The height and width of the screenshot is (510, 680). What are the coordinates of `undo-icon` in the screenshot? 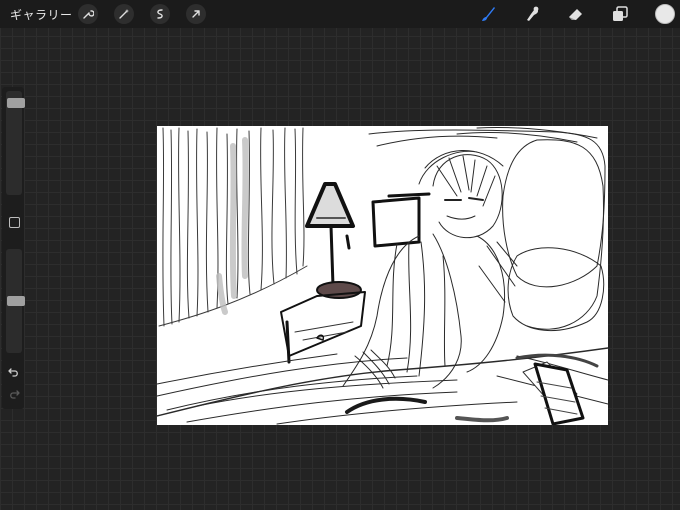 It's located at (14, 372).